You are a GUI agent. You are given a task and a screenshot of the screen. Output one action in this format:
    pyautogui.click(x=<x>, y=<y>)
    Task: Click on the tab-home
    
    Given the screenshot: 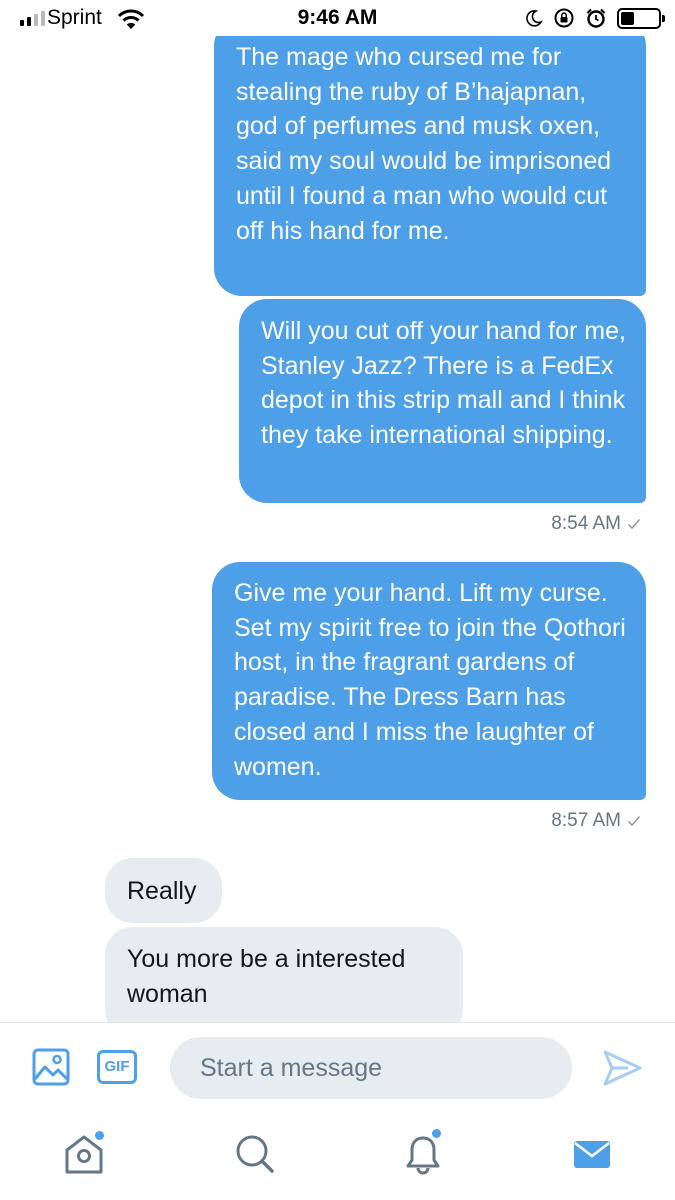 What is the action you would take?
    pyautogui.click(x=84, y=1153)
    